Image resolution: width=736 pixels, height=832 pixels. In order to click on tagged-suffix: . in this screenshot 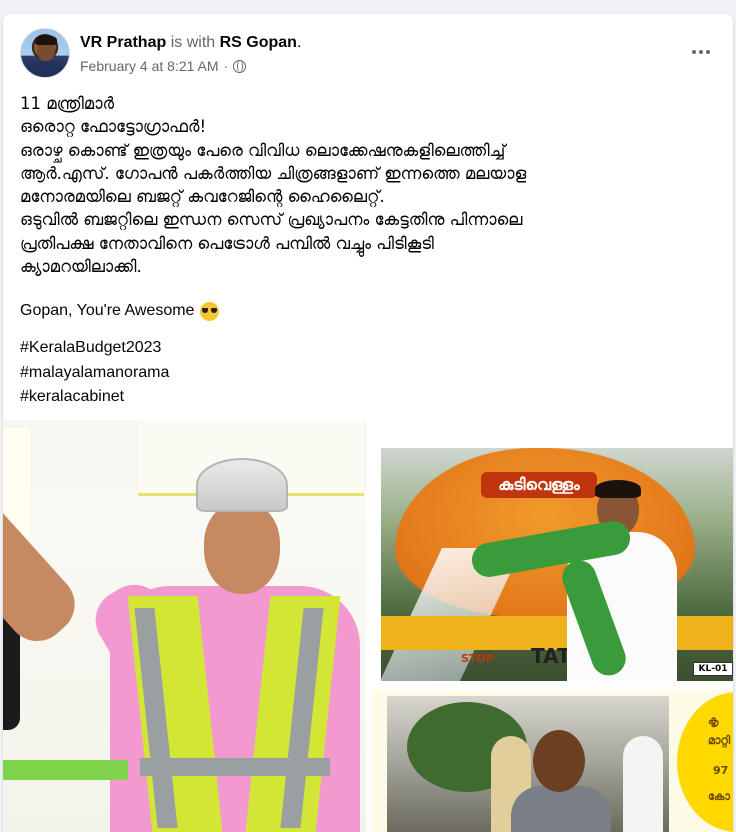, I will do `click(299, 42)`.